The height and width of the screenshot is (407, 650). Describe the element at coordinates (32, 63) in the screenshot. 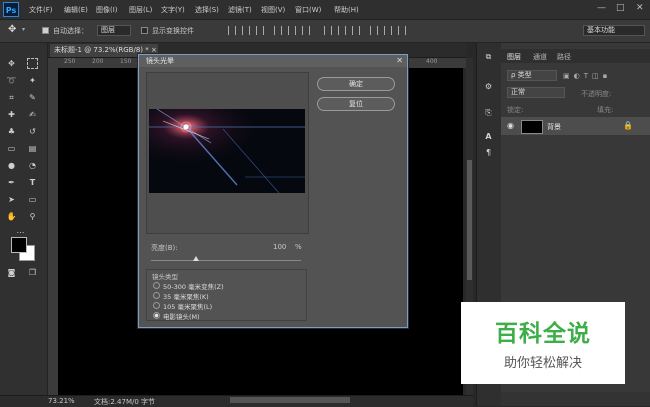

I see `marquee-tool-icon` at that location.